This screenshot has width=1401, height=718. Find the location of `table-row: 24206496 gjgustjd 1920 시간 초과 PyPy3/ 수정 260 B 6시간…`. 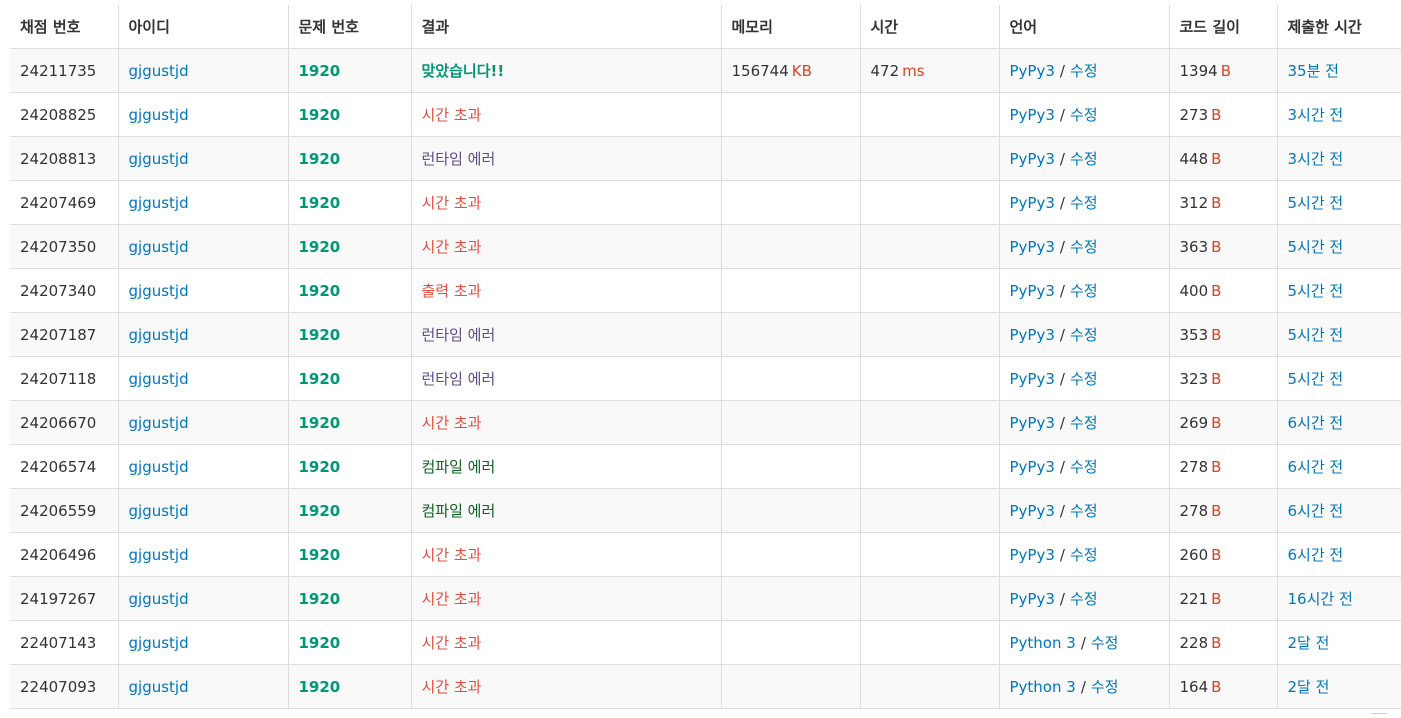

table-row: 24206496 gjgustjd 1920 시간 초과 PyPy3/ 수정 260 B 6시간… is located at coordinates (705, 554).